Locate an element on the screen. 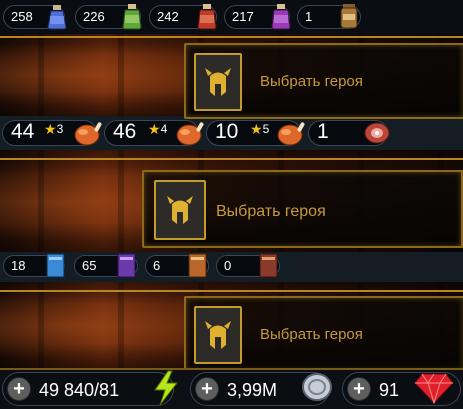  add-ruby-button: + is located at coordinates (359, 389).